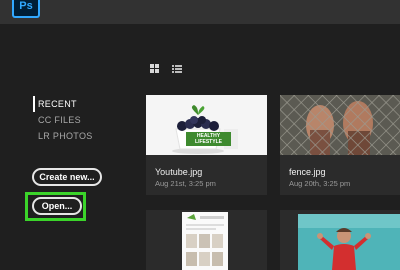  Describe the element at coordinates (154, 68) in the screenshot. I see `grid-view-icon` at that location.